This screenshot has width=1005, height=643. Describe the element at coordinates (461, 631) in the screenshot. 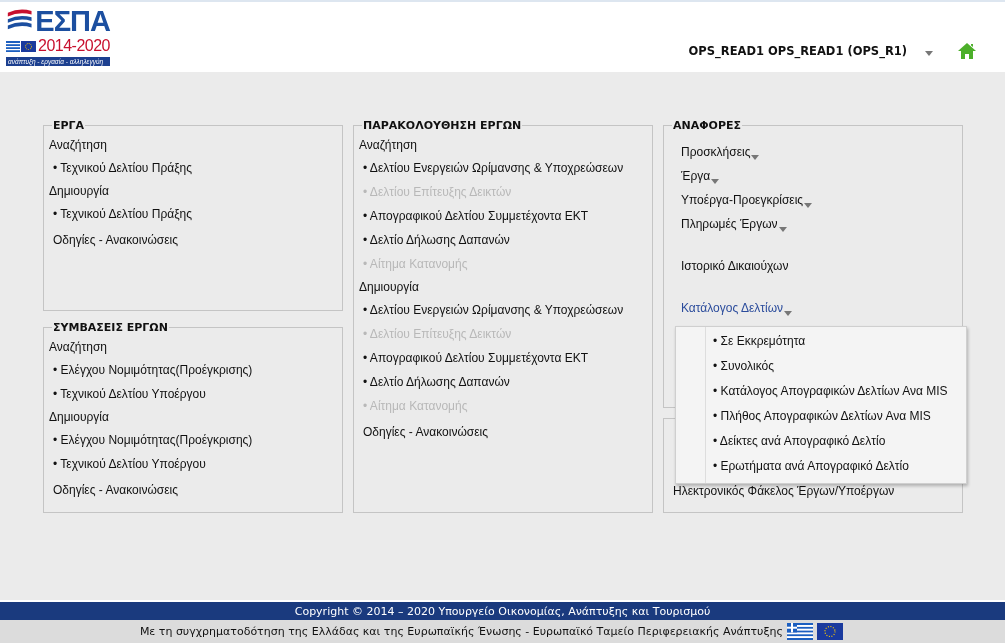

I see `cofunding-text: Με τη συγχρηματοδότηση της Ελλάδας και της Ευρωπαϊκής Ένωσης - Ευρωπαϊκό Ταμείο Περιφερειακής Ανάπτυξης` at that location.